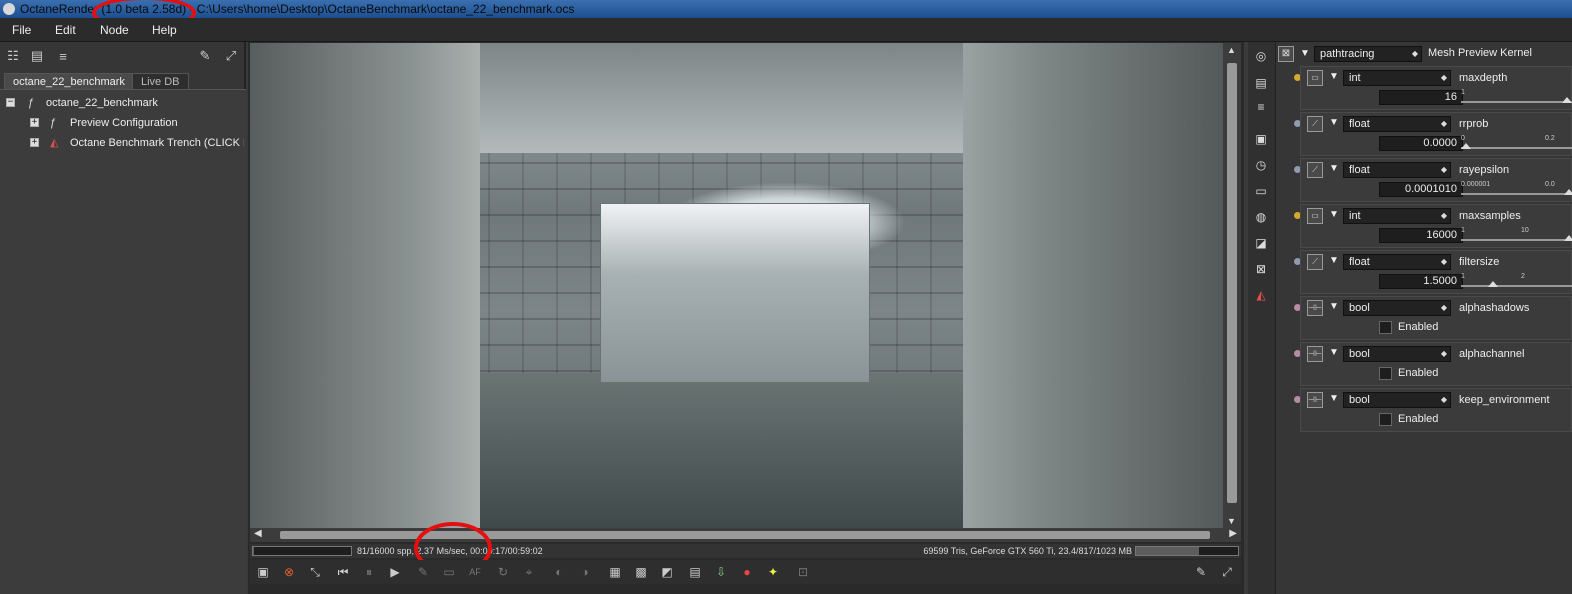 The height and width of the screenshot is (594, 1572). Describe the element at coordinates (1232, 283) in the screenshot. I see `vertical-scroll-thumb` at that location.